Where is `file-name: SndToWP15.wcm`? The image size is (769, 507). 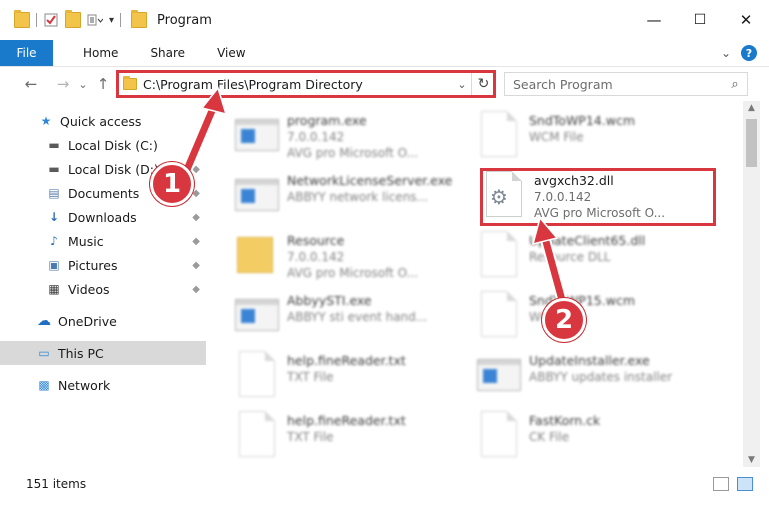 file-name: SndToWP15.wcm is located at coordinates (582, 300).